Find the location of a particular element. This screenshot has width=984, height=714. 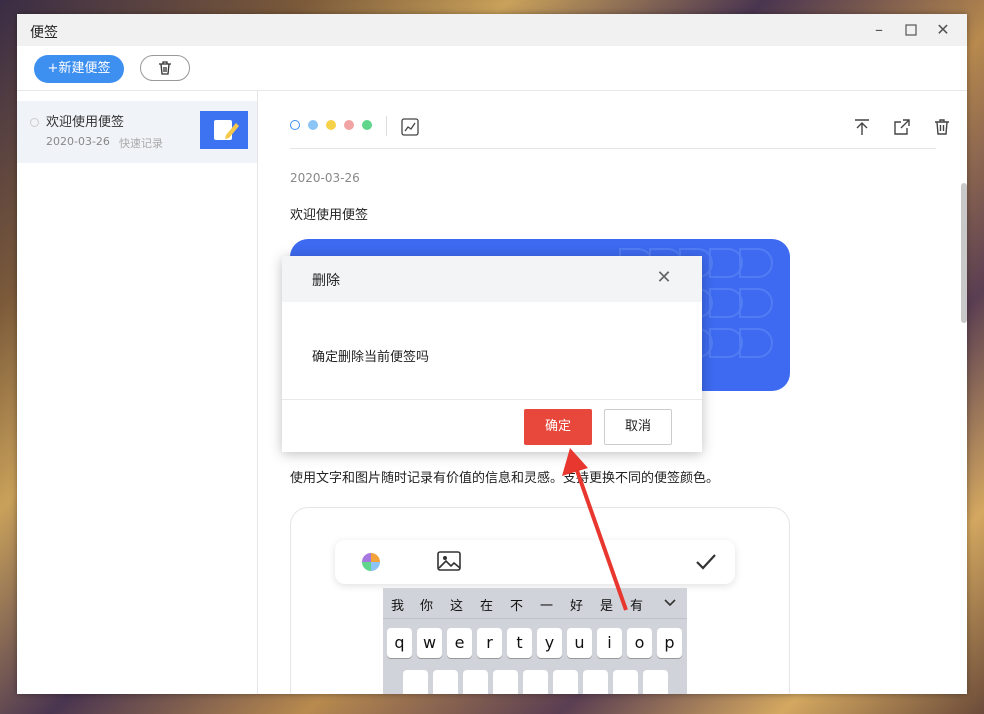

color-swatch-green is located at coordinates (367, 125).